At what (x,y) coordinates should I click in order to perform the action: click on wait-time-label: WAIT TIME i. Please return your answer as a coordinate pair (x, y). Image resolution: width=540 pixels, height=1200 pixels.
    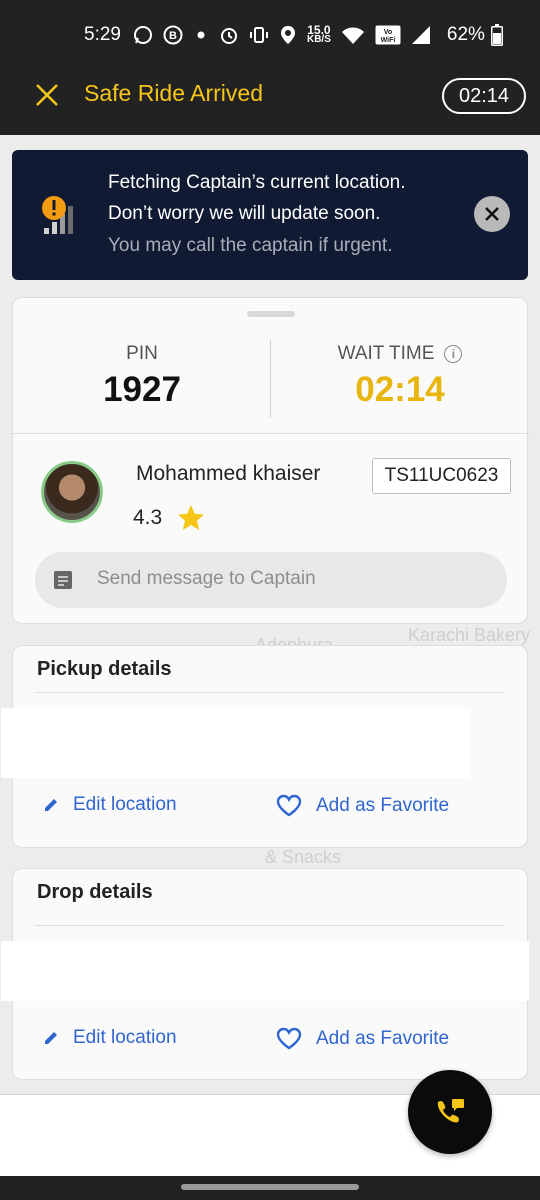
    Looking at the image, I should click on (400, 354).